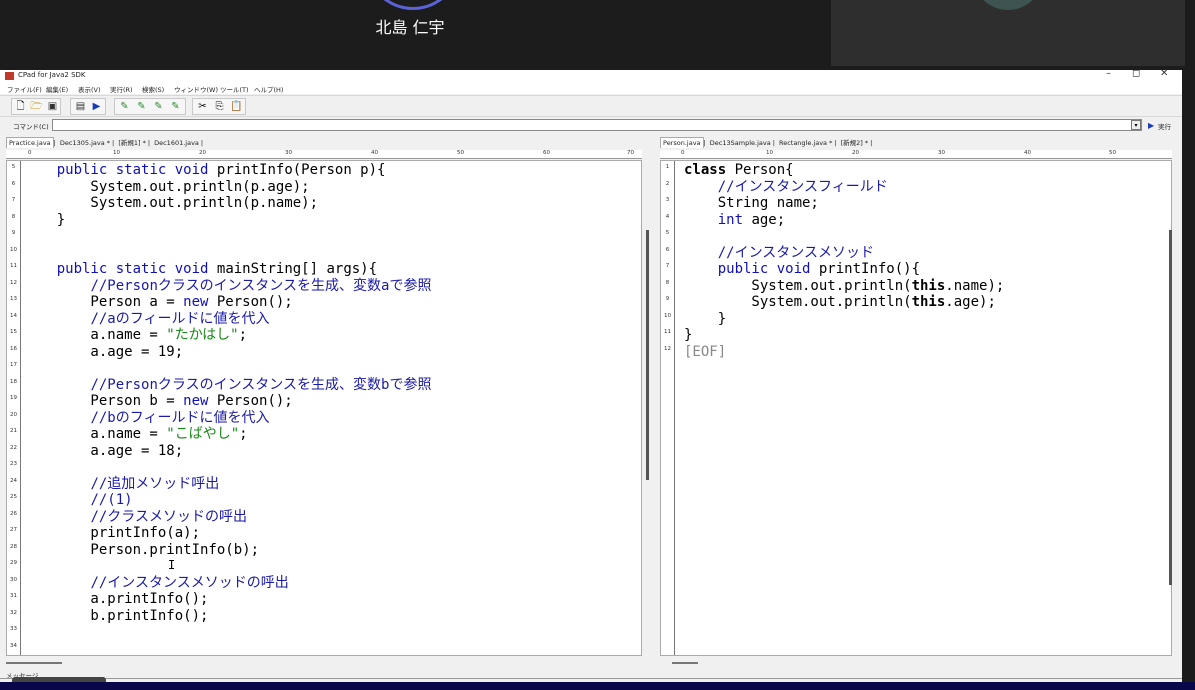 Image resolution: width=1195 pixels, height=690 pixels. Describe the element at coordinates (1136, 125) in the screenshot. I see `command-dropdown-button: ▾` at that location.